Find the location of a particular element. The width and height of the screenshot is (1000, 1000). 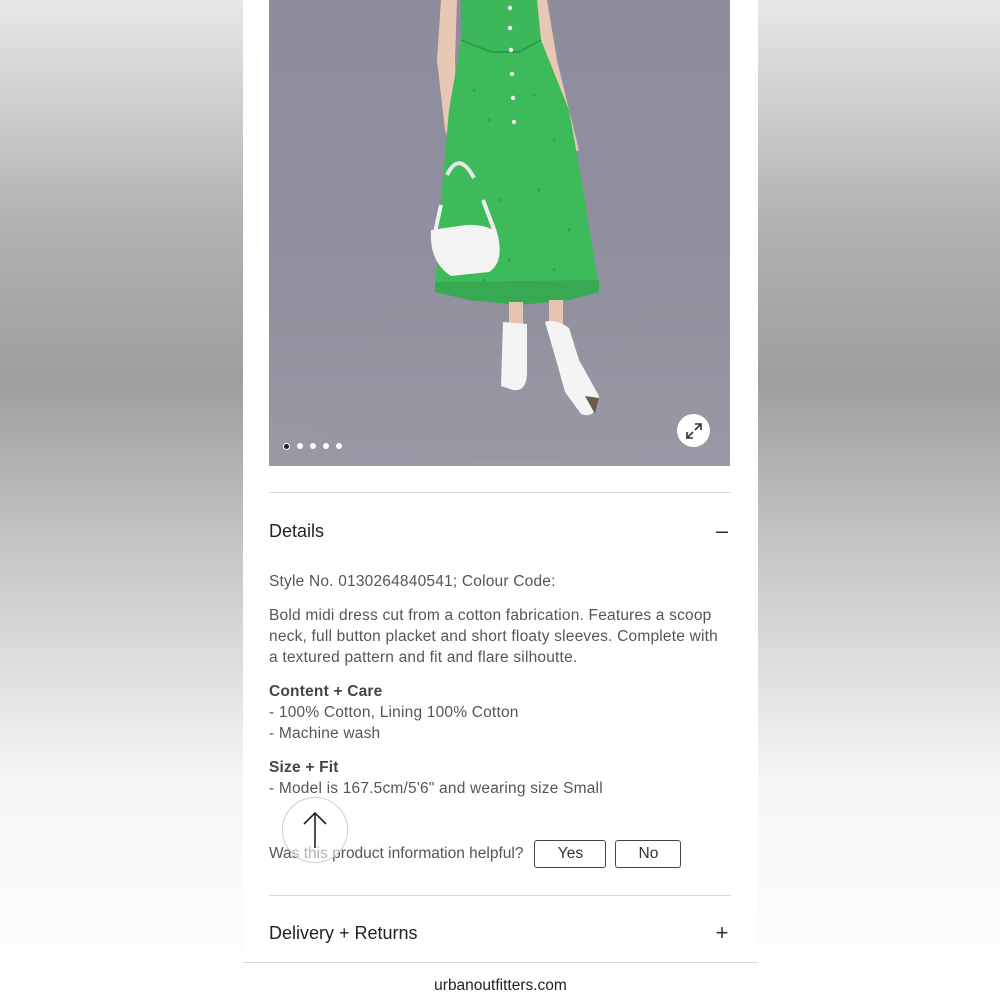

content-care-item: - Machine wash is located at coordinates (325, 733).